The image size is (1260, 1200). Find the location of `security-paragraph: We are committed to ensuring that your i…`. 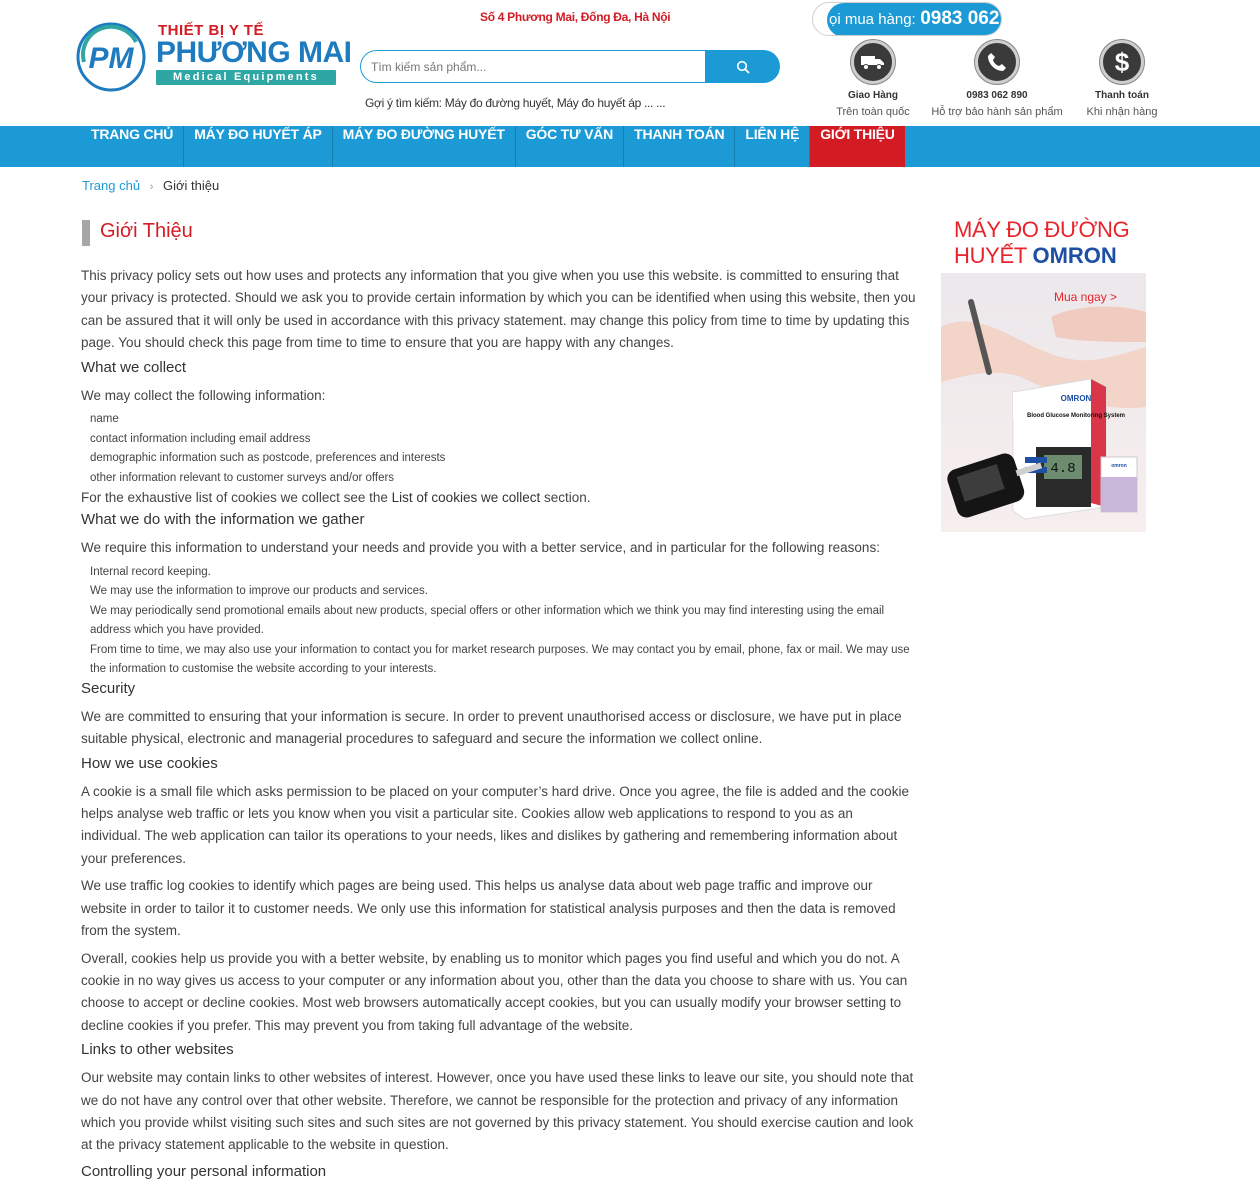

security-paragraph: We are committed to ensuring that your i… is located at coordinates (491, 727).